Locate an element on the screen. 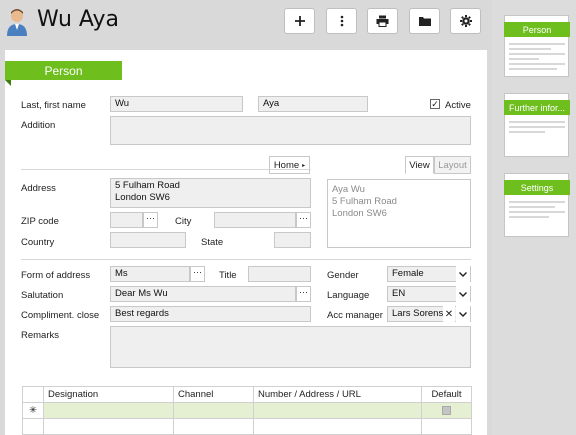  complimentary-close-label: Compliment. close is located at coordinates (60, 315).